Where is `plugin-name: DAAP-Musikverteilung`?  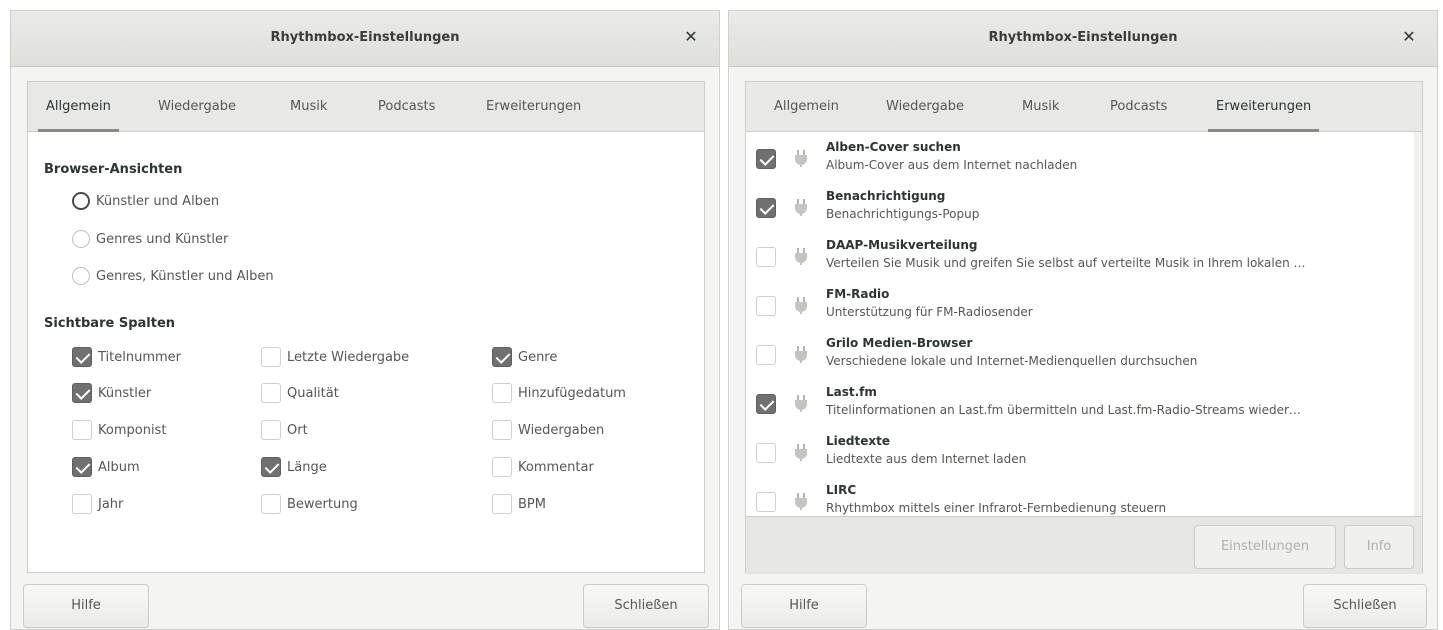
plugin-name: DAAP-Musikverteilung is located at coordinates (902, 245).